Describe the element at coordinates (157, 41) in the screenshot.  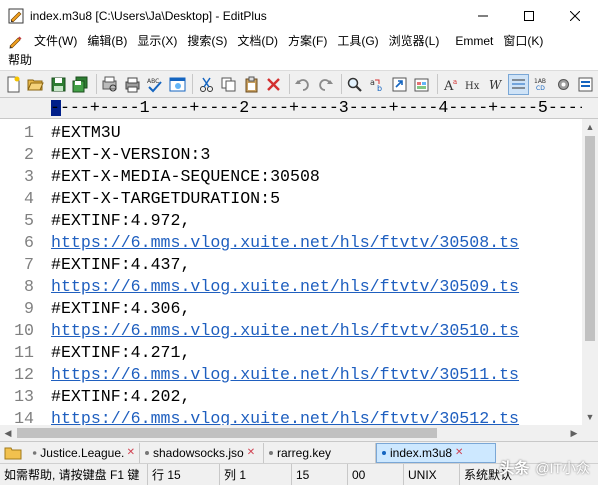
I see `menu-view: 显示(X)` at that location.